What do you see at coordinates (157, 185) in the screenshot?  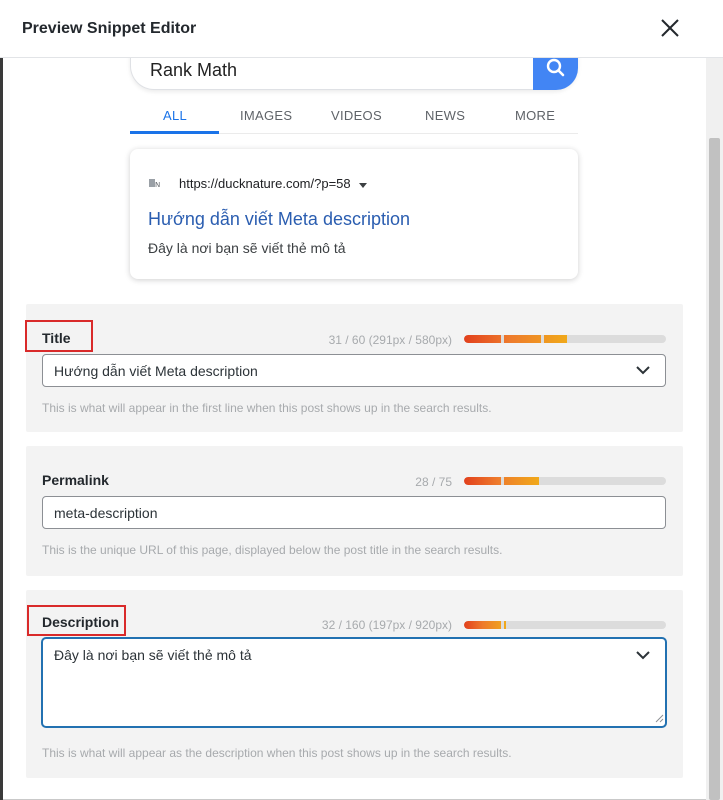 I see `svg-text: N` at bounding box center [157, 185].